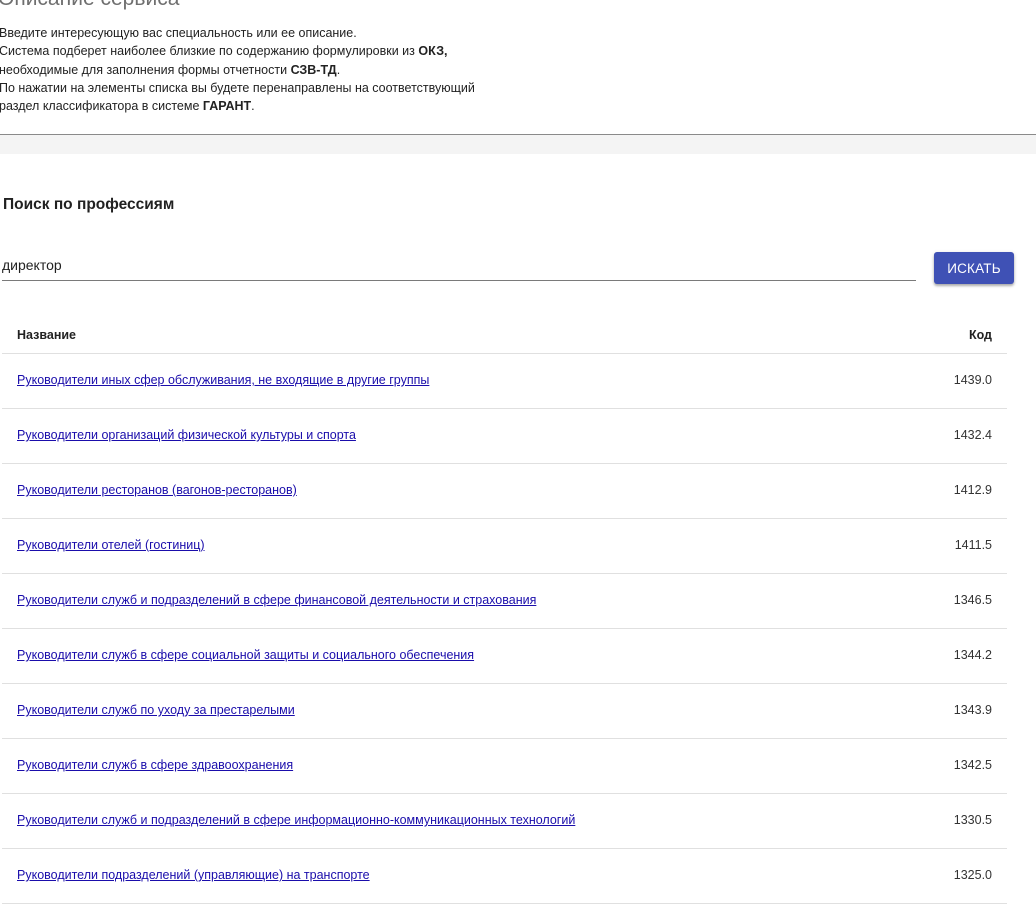 This screenshot has width=1036, height=922. I want to click on search-input, so click(459, 267).